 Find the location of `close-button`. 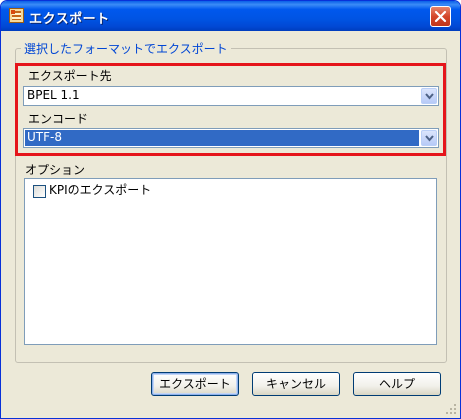

close-button is located at coordinates (440, 16).